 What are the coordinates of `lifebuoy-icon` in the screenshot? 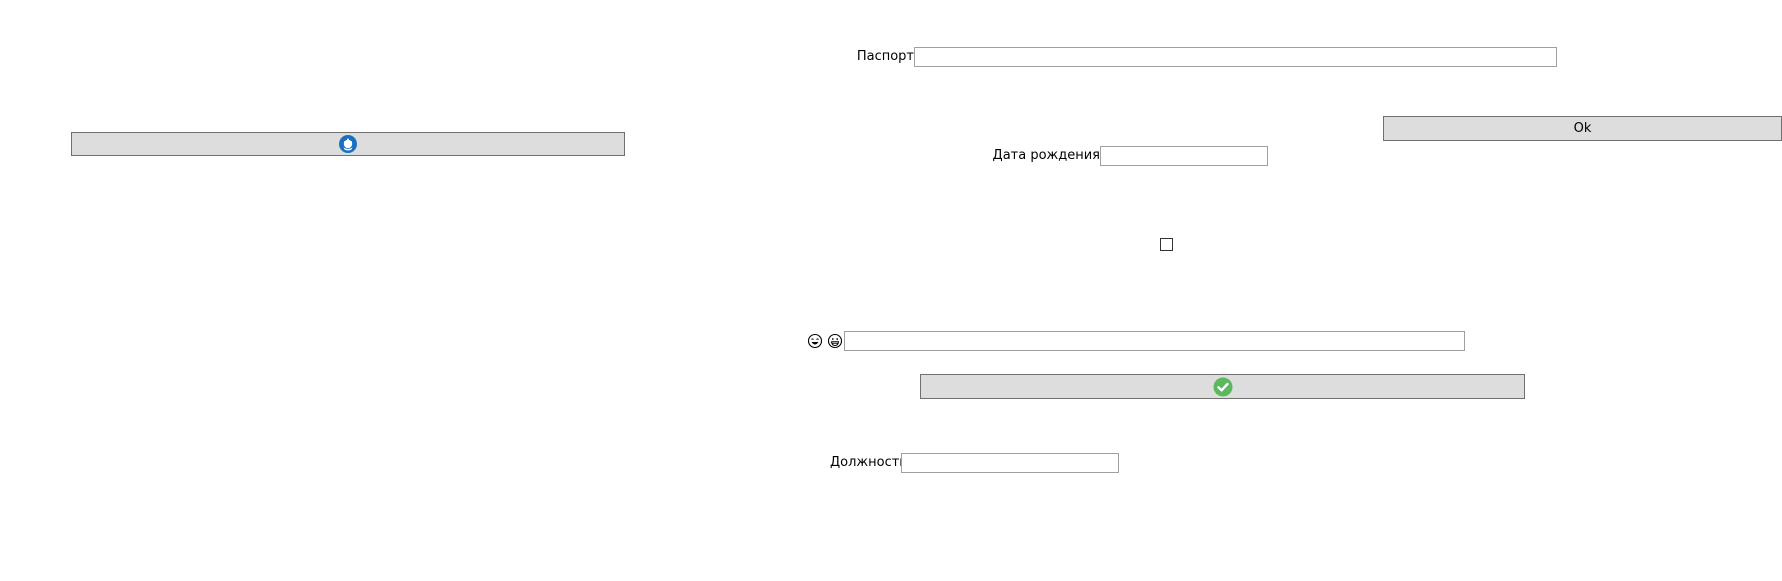 It's located at (348, 144).